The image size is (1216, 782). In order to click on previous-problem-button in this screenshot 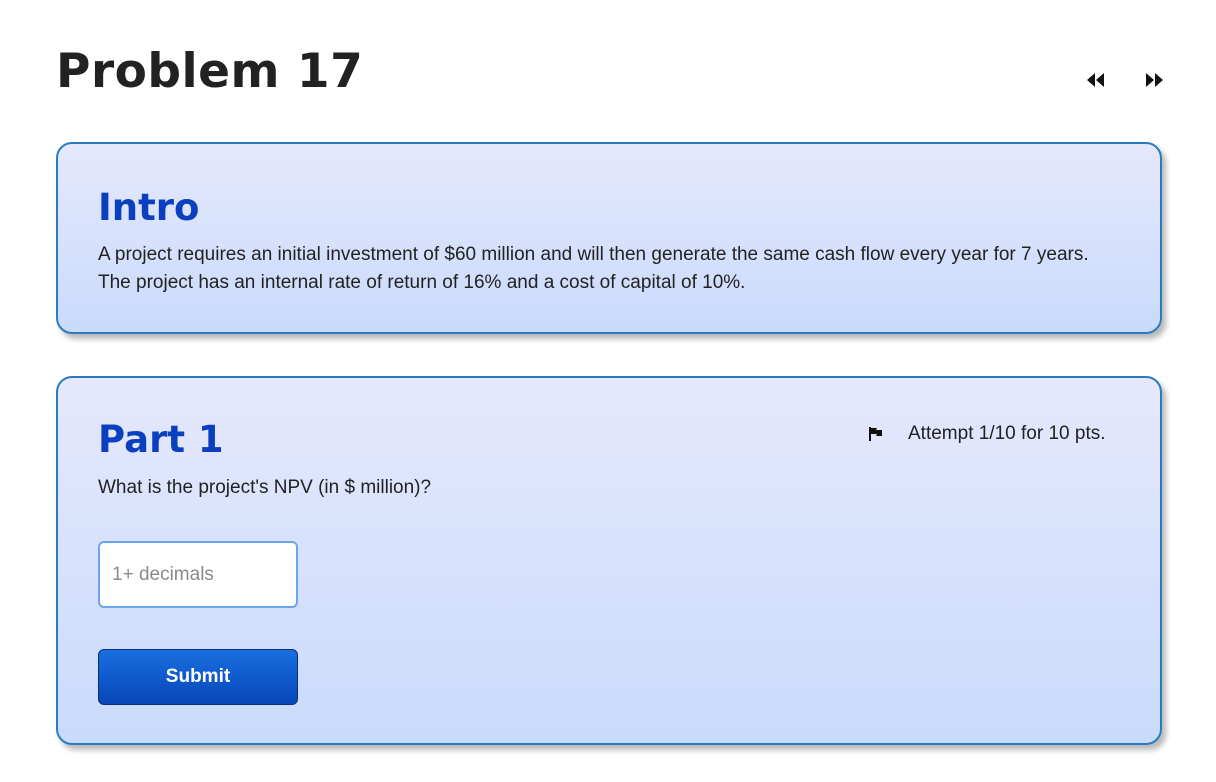, I will do `click(1096, 80)`.